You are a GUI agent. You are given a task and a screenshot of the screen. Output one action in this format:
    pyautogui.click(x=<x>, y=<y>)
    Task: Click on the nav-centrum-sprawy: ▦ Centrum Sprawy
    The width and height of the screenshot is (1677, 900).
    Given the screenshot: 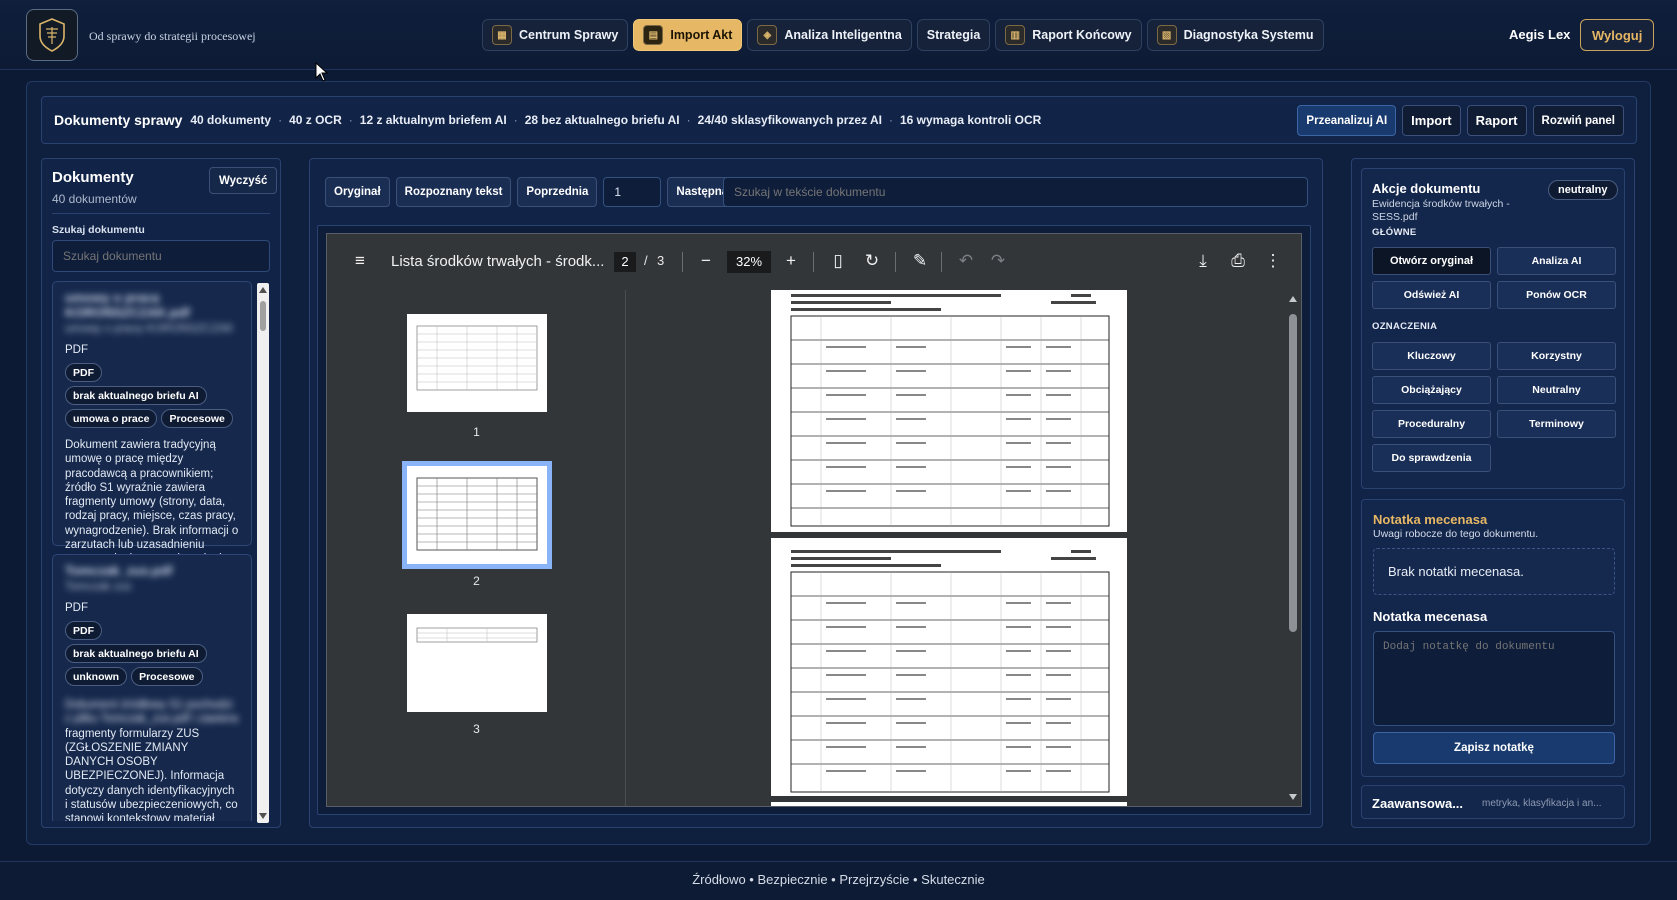 What is the action you would take?
    pyautogui.click(x=555, y=35)
    